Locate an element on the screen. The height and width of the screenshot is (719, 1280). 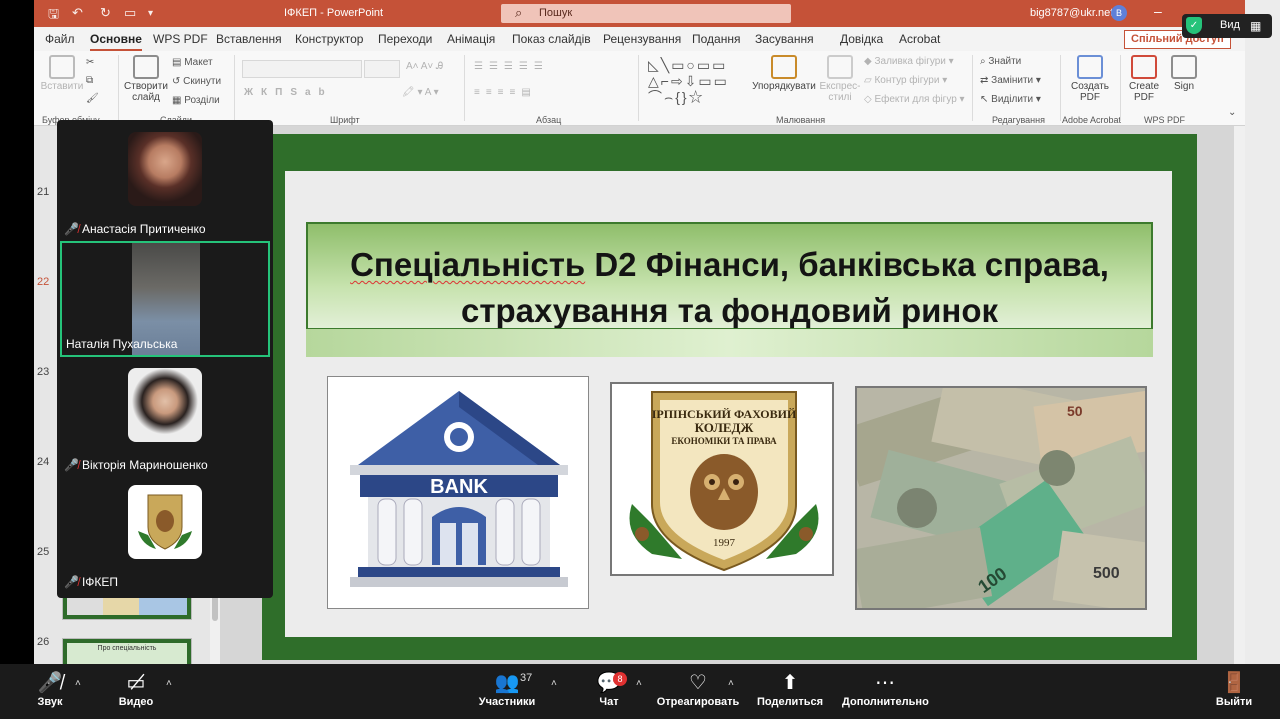
video-button: ▭̸ Видео is located at coordinates (136, 689).